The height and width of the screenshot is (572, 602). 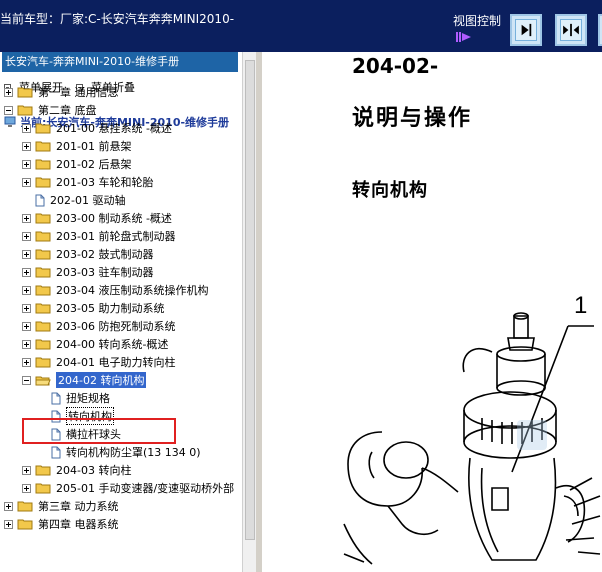 I want to click on section-subheading: 转向机构, so click(x=390, y=190).